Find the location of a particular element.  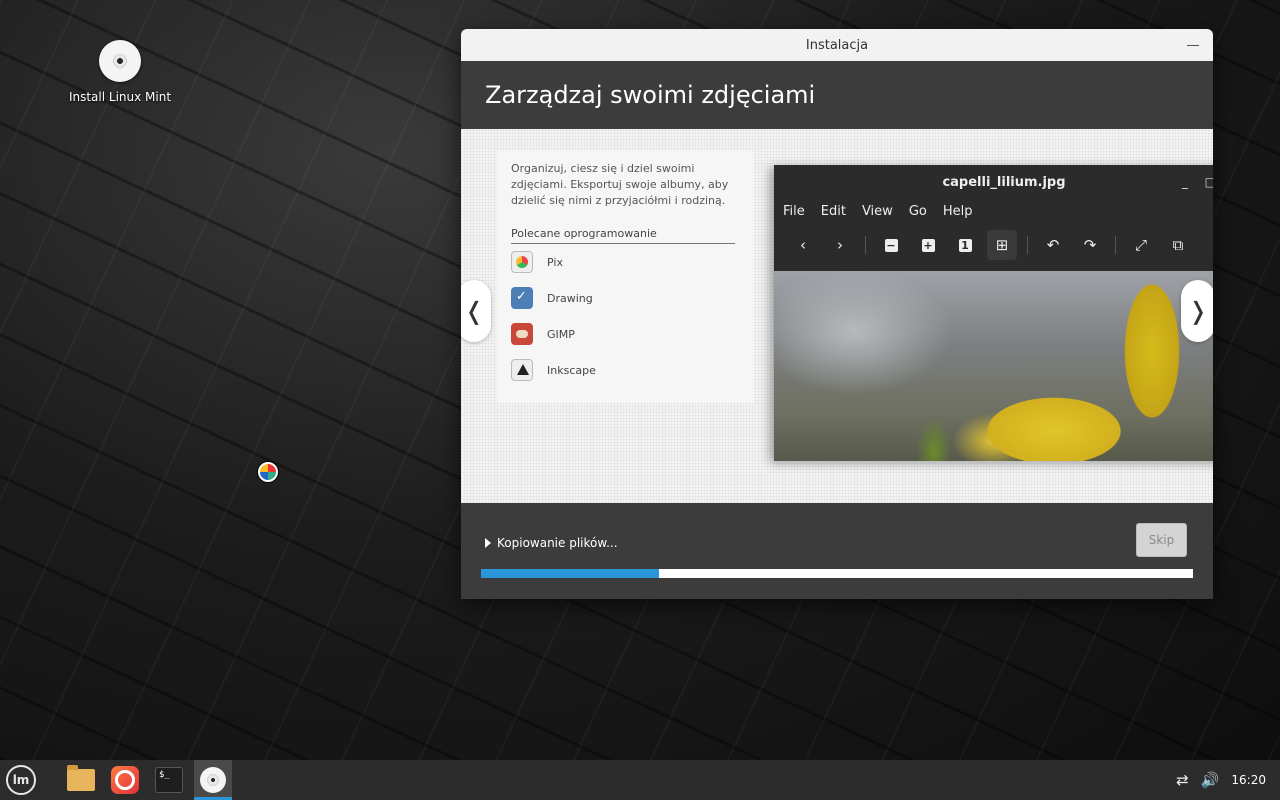

app-item-drawing: Drawing is located at coordinates (625, 298).